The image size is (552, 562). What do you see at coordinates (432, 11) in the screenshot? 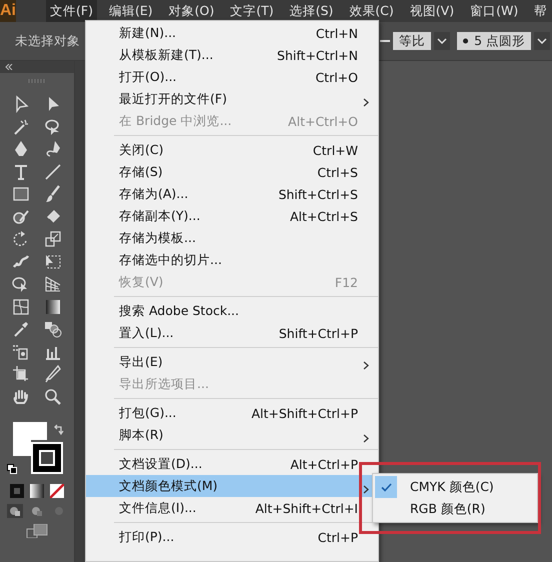
I see `menu-bar-item: 视图(V)` at bounding box center [432, 11].